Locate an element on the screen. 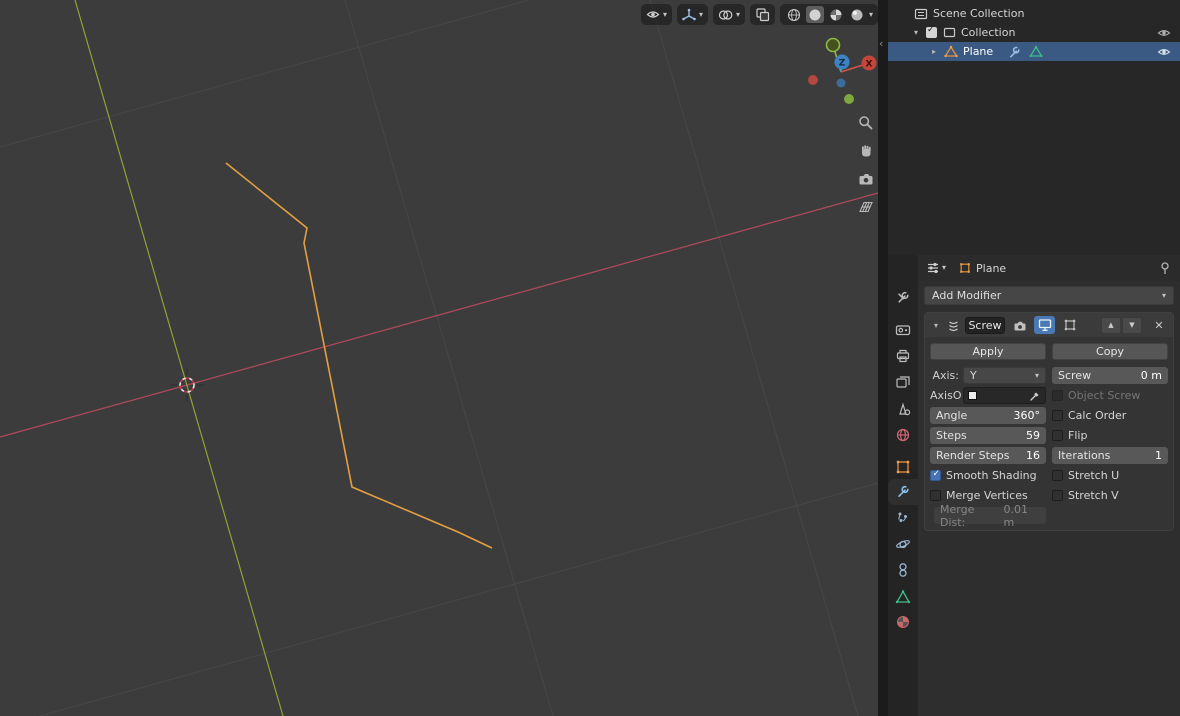 This screenshot has width=1180, height=716. solid-sphere-icon is located at coordinates (815, 14).